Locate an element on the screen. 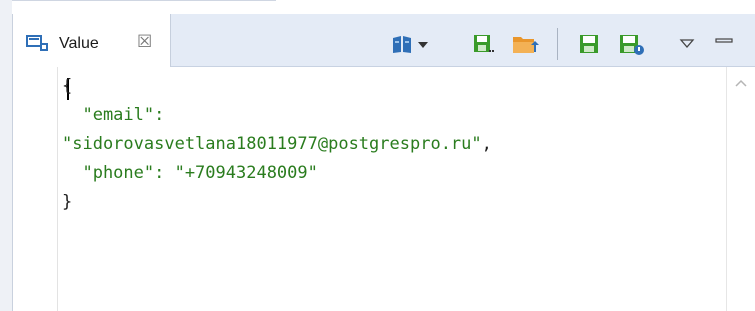 The height and width of the screenshot is (311, 755). scroll-up-icon is located at coordinates (741, 83).